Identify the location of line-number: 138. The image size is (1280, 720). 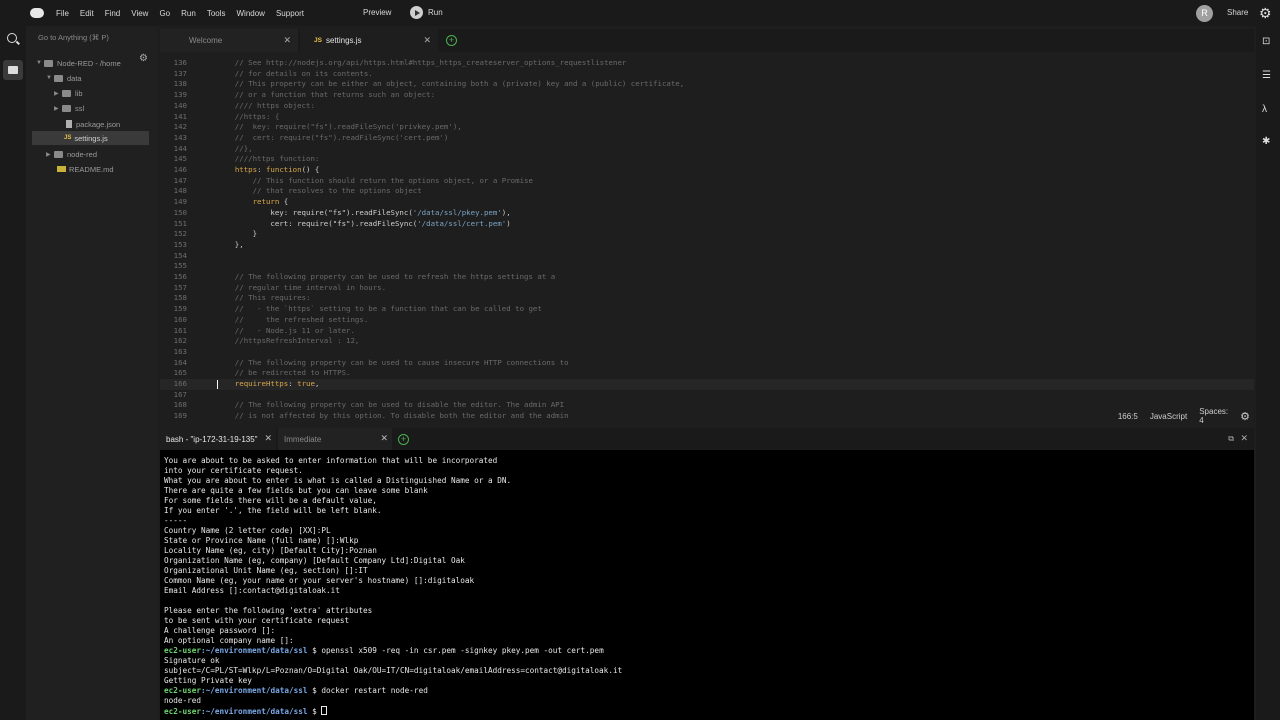
(180, 84).